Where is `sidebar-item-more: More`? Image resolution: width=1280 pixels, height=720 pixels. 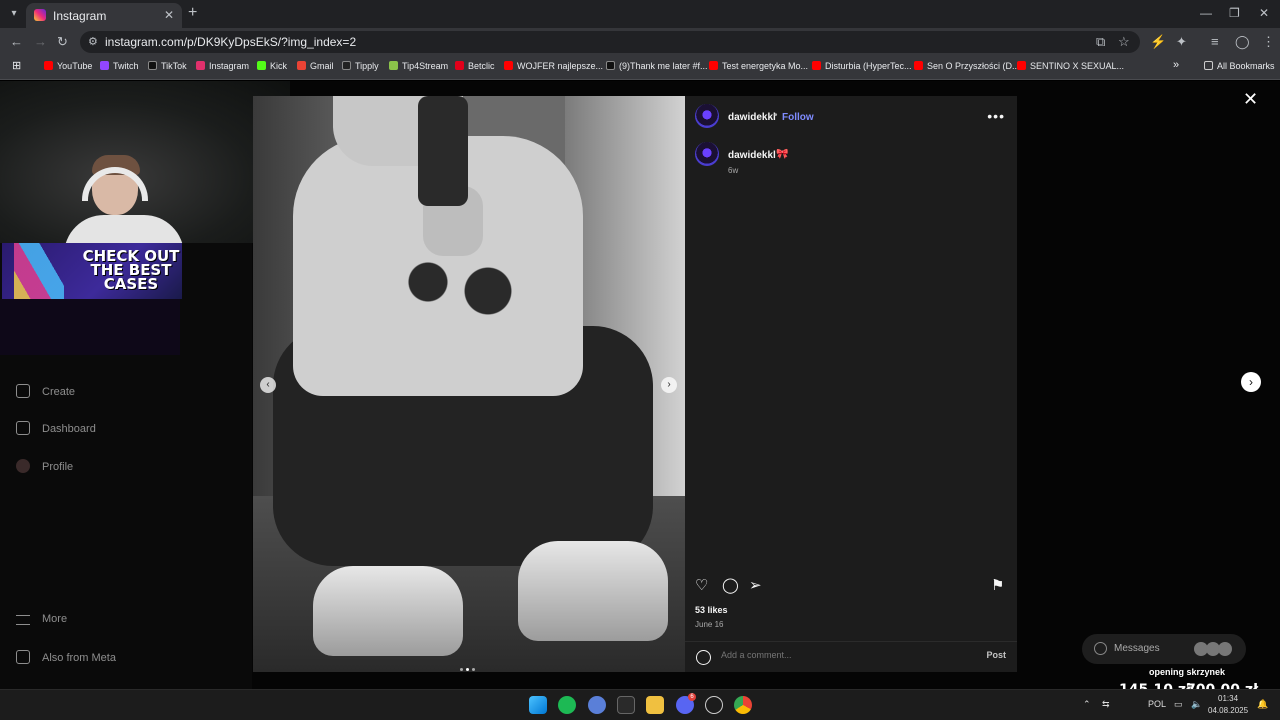 sidebar-item-more: More is located at coordinates (41, 619).